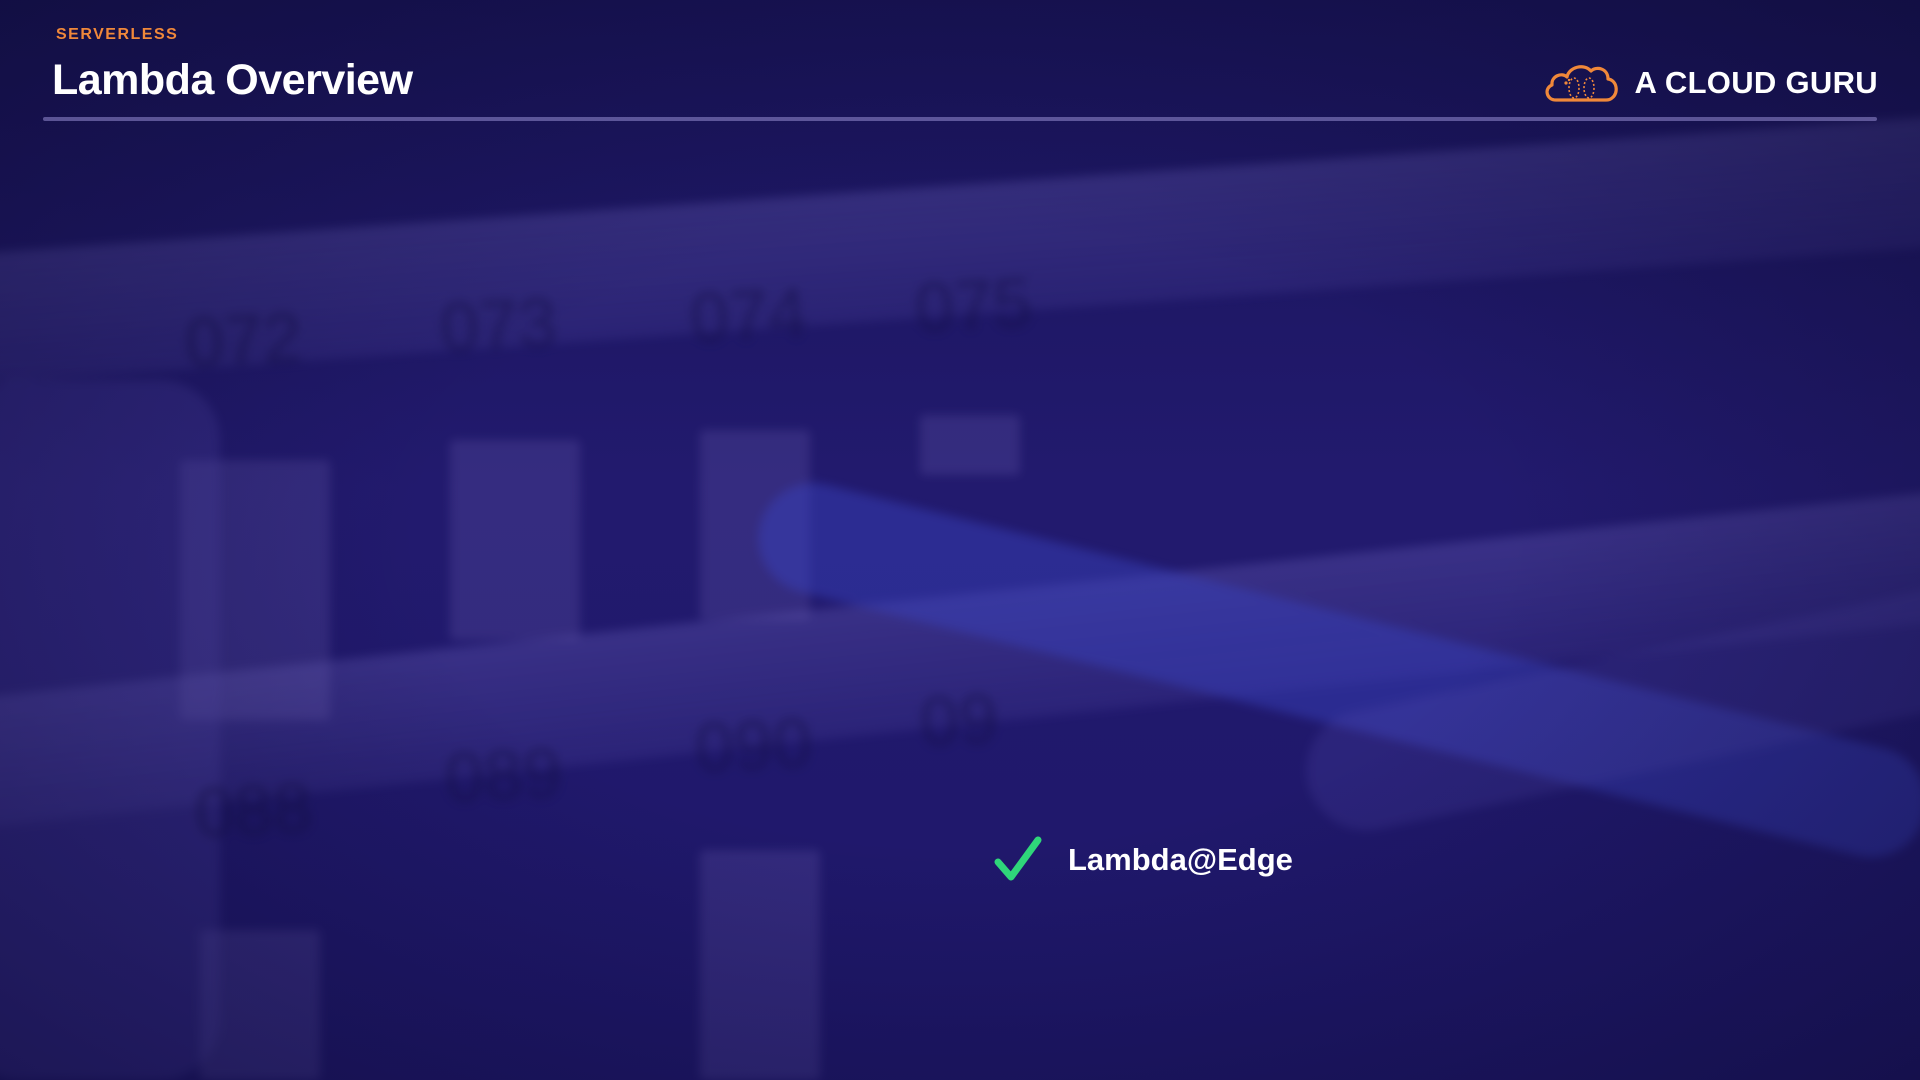  What do you see at coordinates (117, 34) in the screenshot?
I see `section-label: SERVERLESS` at bounding box center [117, 34].